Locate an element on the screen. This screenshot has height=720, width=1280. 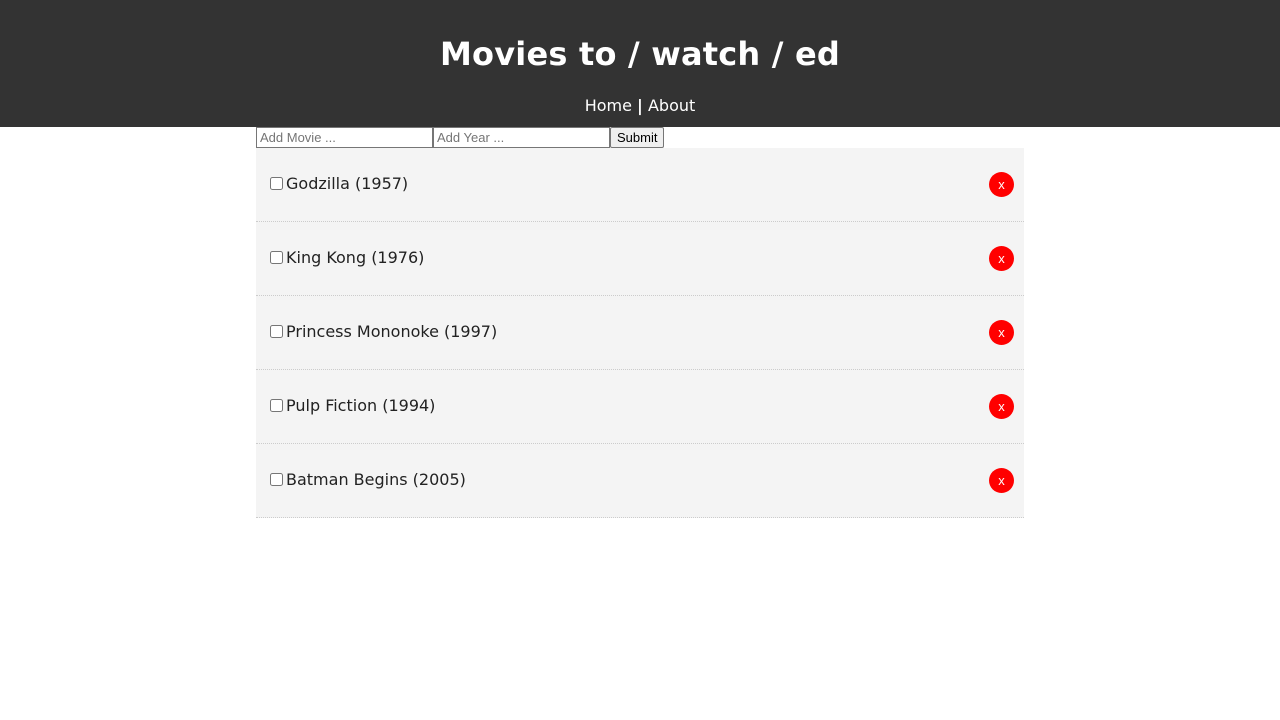
main-nav: Home | About is located at coordinates (640, 106).